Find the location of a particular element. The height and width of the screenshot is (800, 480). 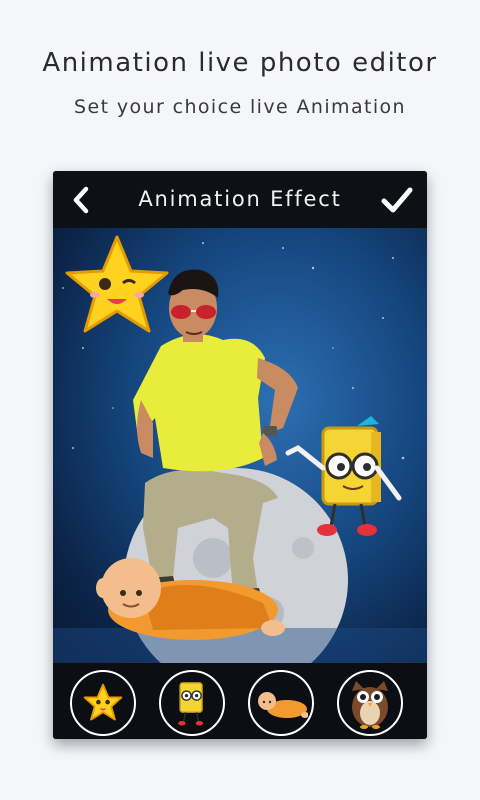

checkmark-icon is located at coordinates (397, 200).